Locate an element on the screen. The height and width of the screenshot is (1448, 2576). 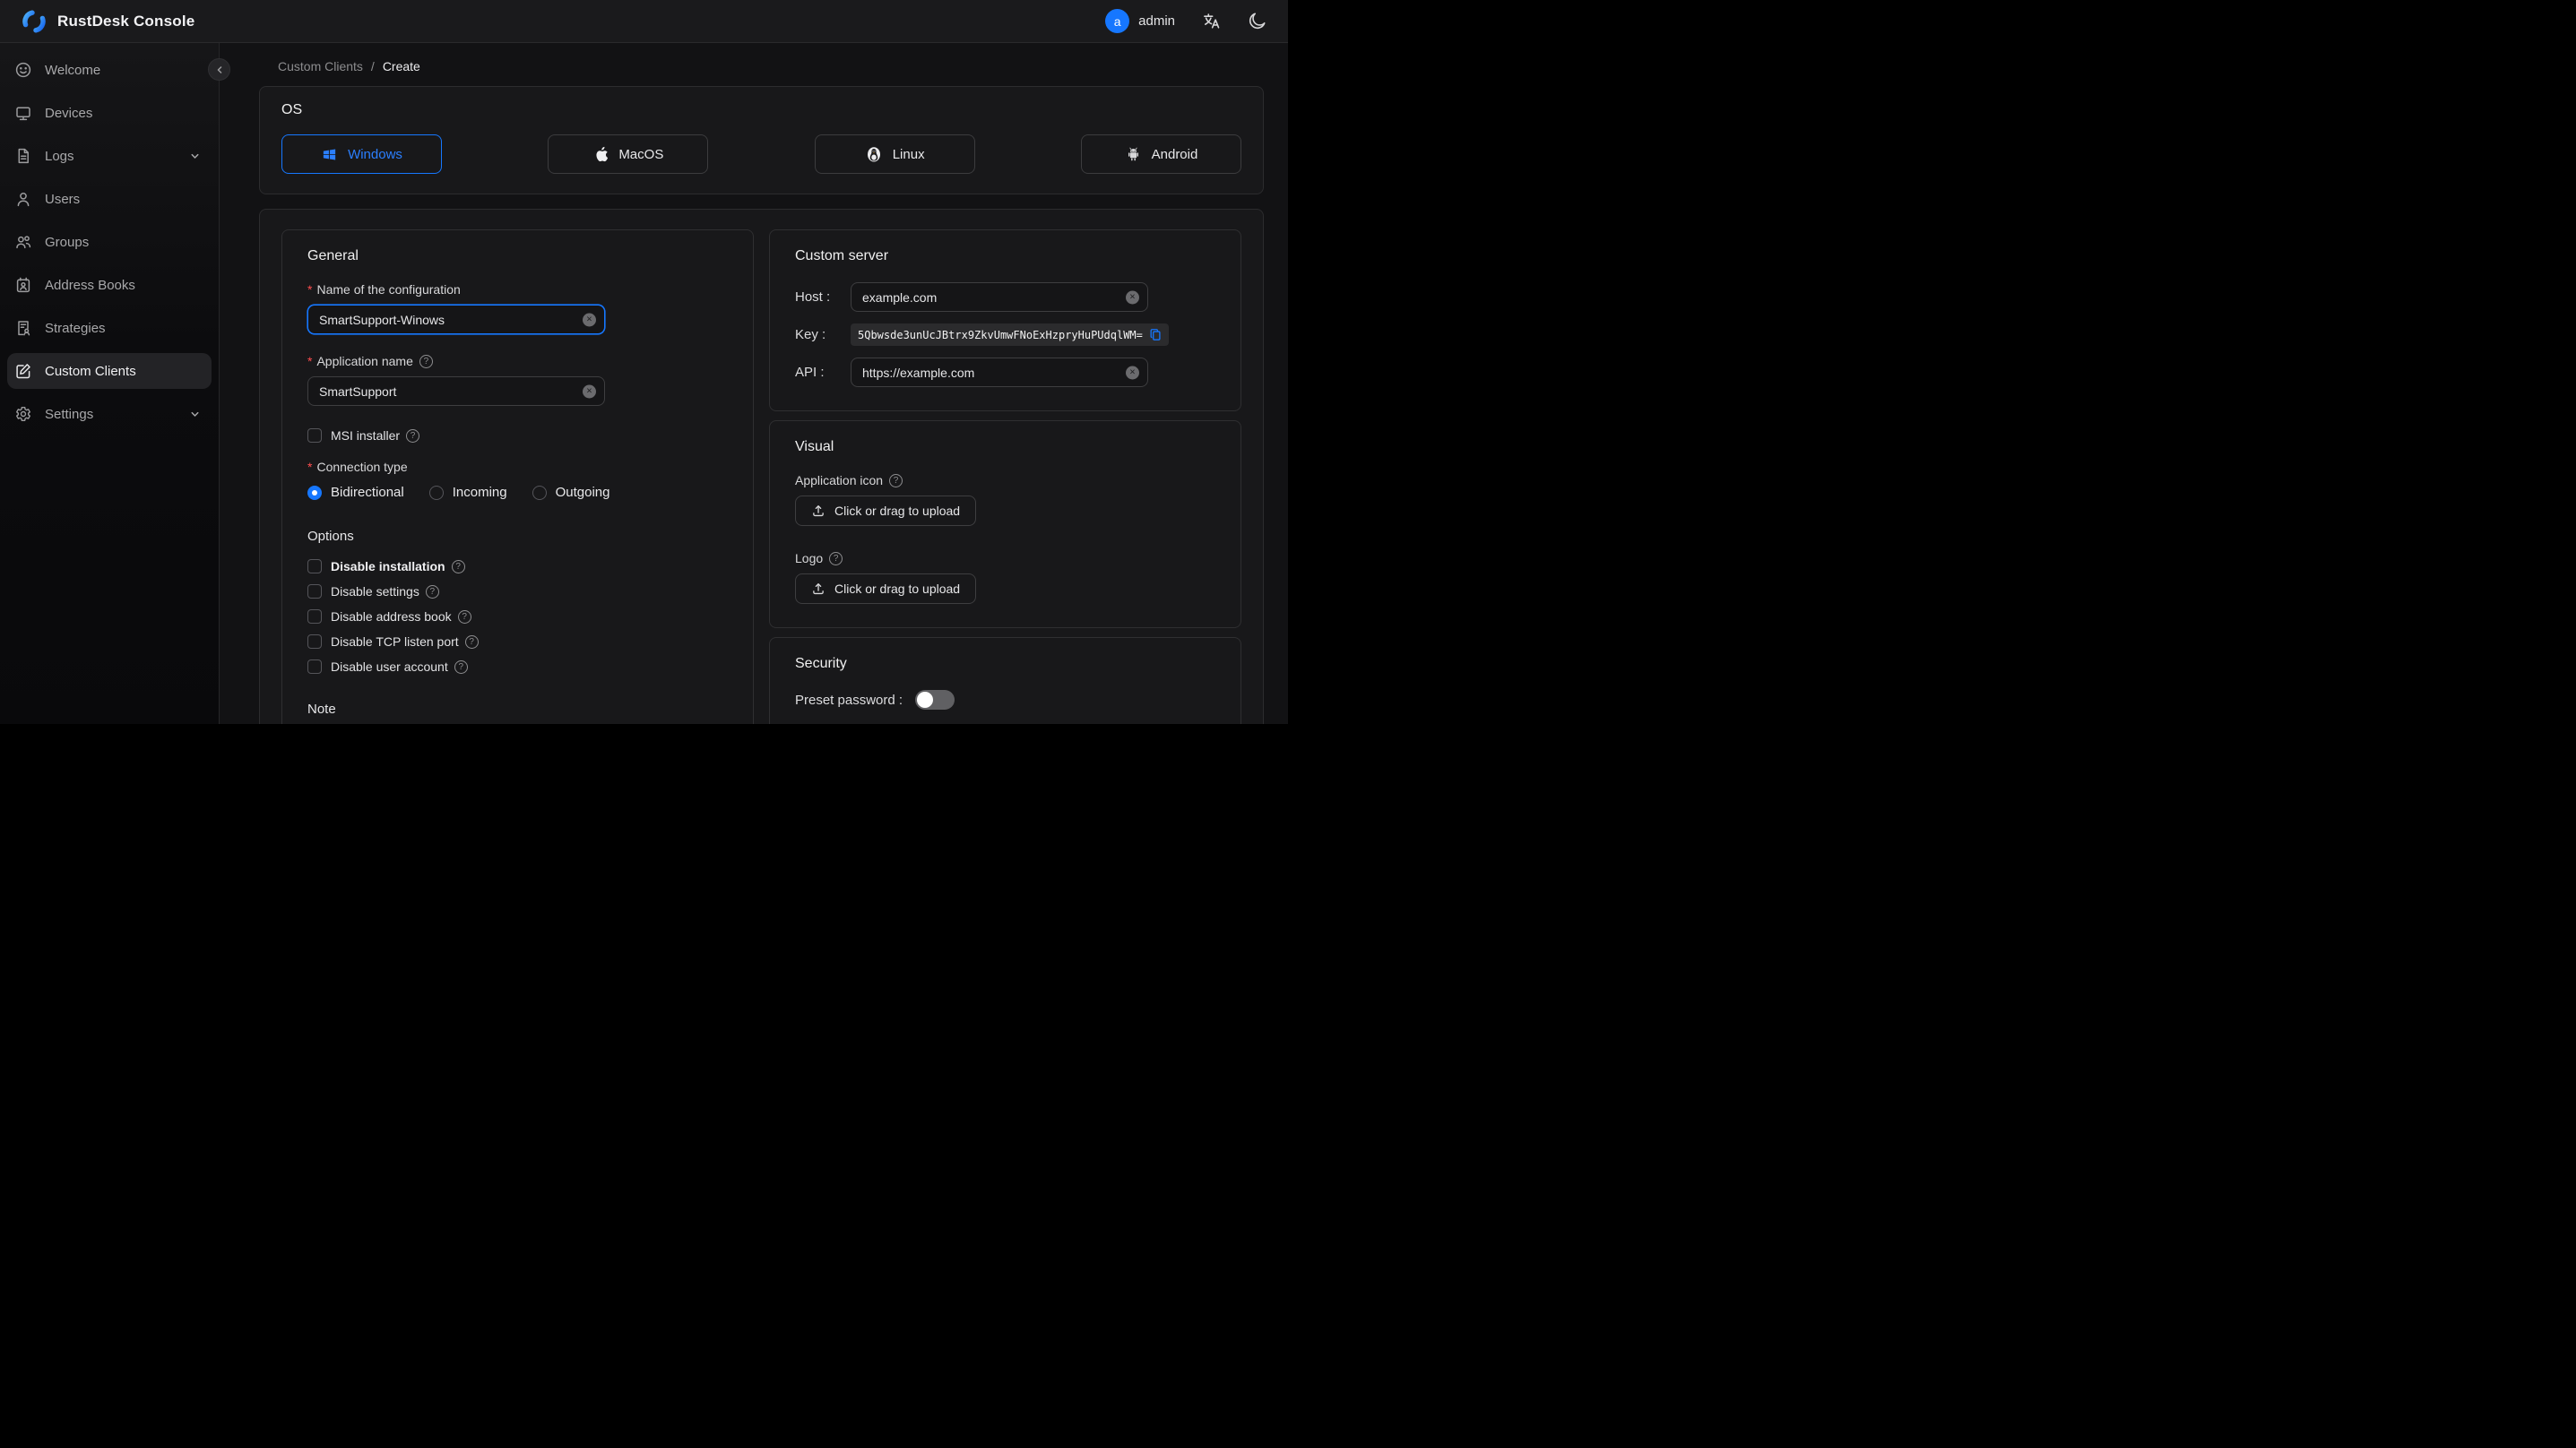
general-title: General is located at coordinates (333, 256).